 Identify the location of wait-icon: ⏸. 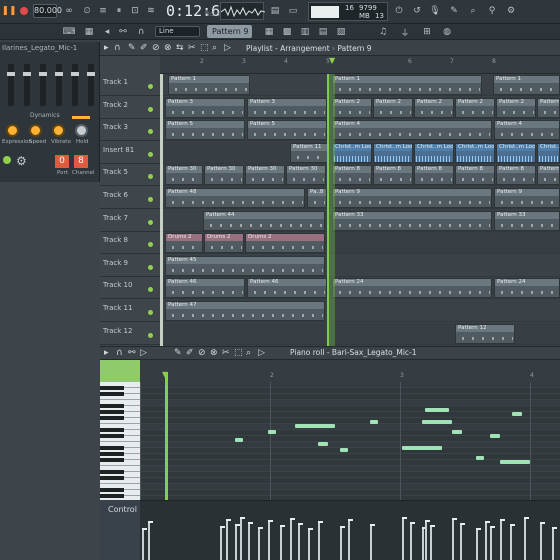
(119, 11).